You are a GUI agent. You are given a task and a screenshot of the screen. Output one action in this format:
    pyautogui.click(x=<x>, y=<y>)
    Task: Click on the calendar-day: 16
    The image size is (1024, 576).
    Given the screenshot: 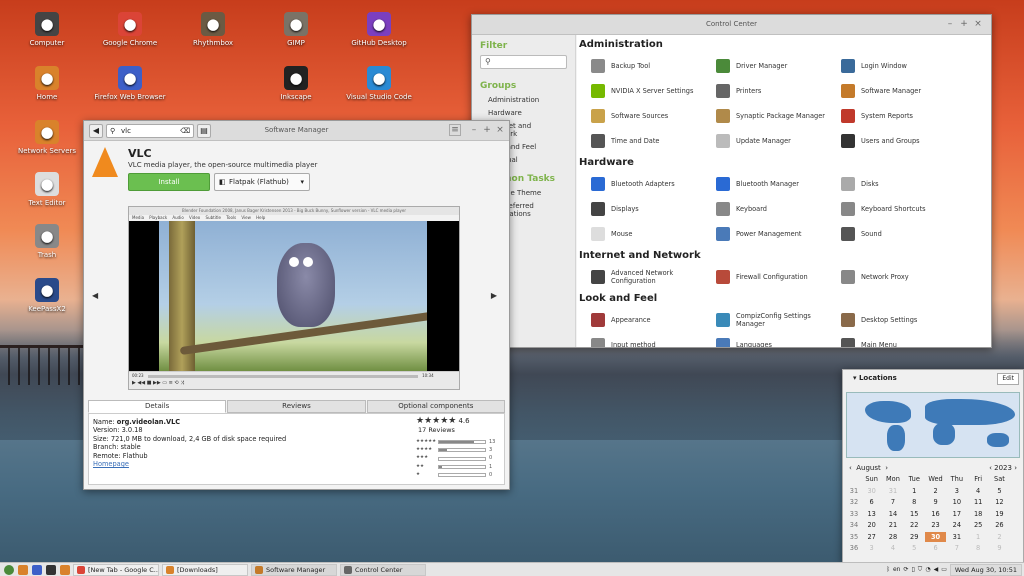 What is the action you would take?
    pyautogui.click(x=935, y=514)
    